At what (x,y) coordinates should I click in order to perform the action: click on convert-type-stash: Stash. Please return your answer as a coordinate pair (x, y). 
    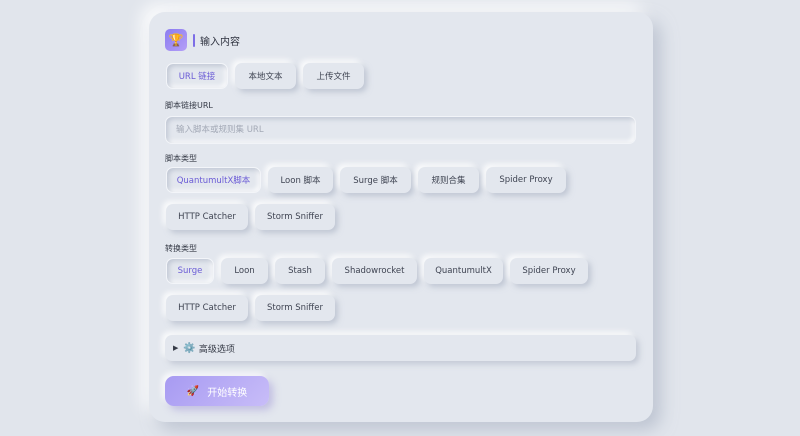
    Looking at the image, I should click on (300, 271).